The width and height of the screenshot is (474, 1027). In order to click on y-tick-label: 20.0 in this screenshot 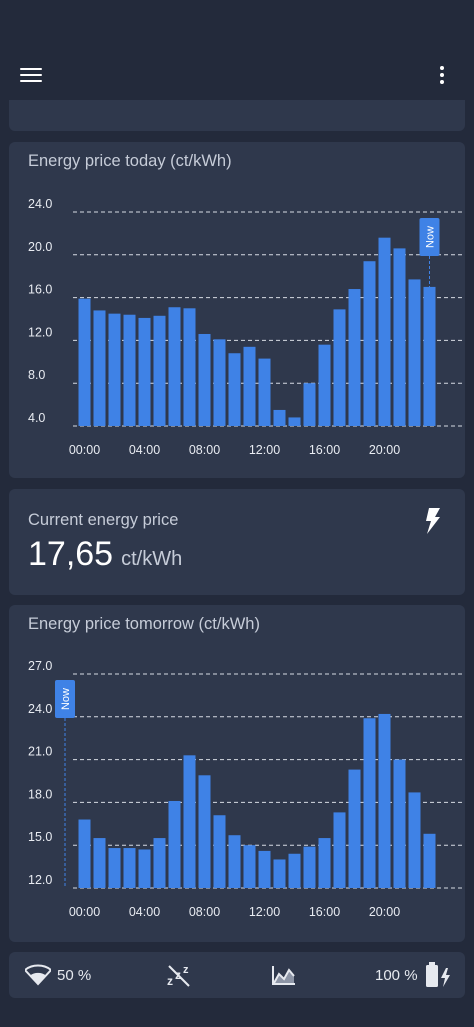, I will do `click(40, 247)`.